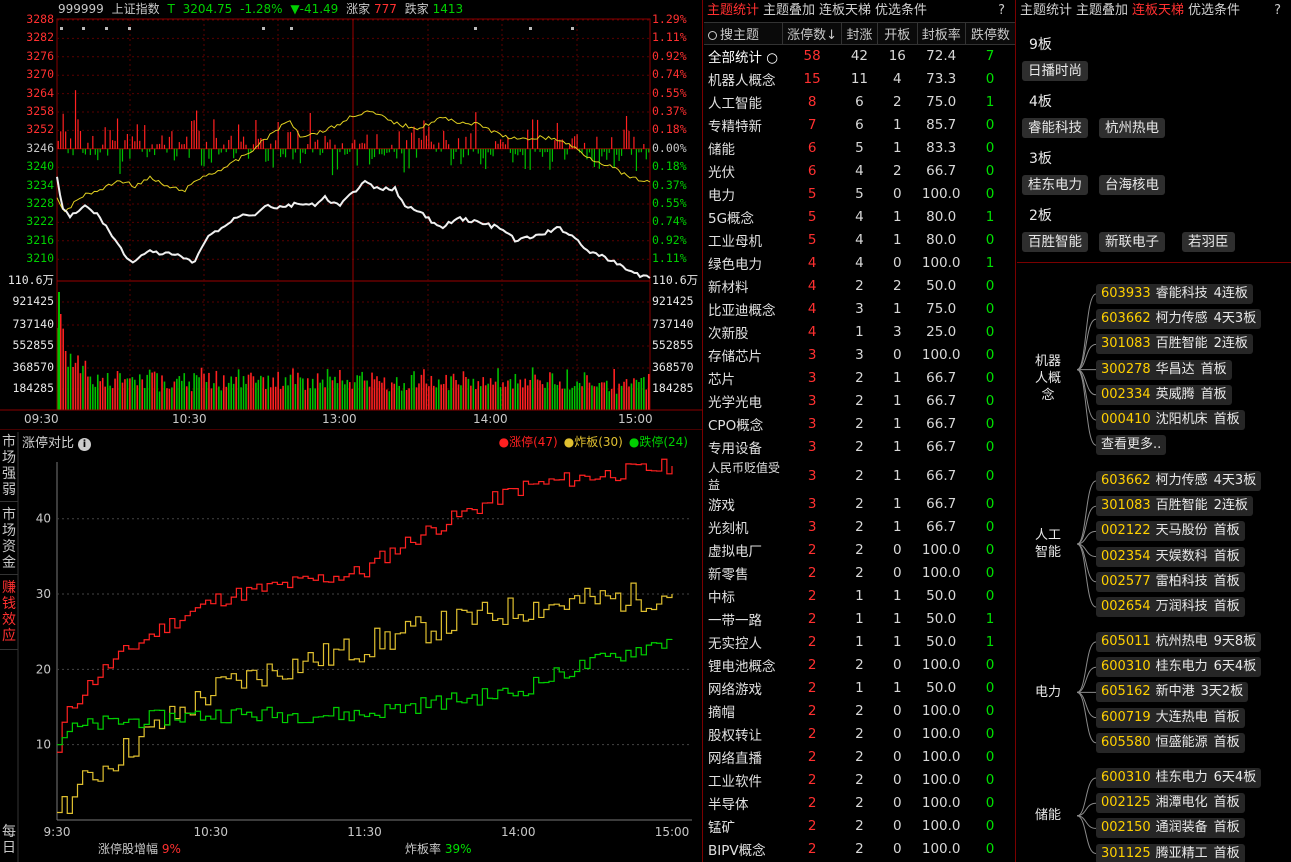  What do you see at coordinates (1132, 242) in the screenshot?
I see `ladder-stock: 新联电子` at bounding box center [1132, 242].